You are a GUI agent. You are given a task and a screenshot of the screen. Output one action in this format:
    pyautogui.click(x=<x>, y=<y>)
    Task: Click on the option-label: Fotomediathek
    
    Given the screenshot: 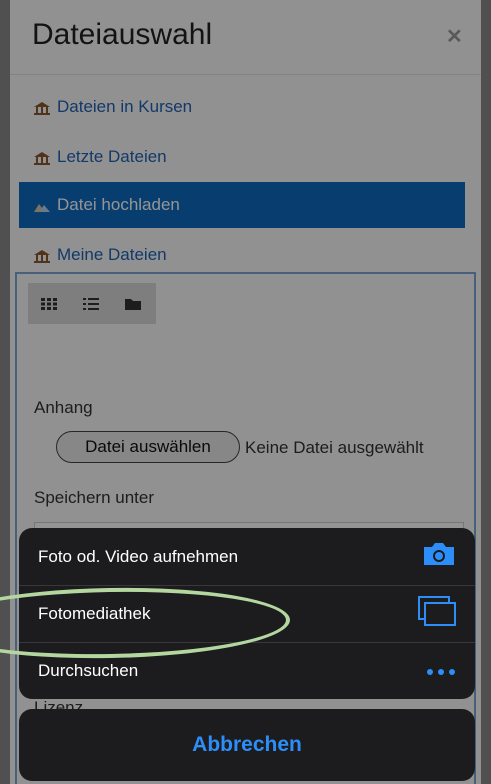 What is the action you would take?
    pyautogui.click(x=94, y=613)
    